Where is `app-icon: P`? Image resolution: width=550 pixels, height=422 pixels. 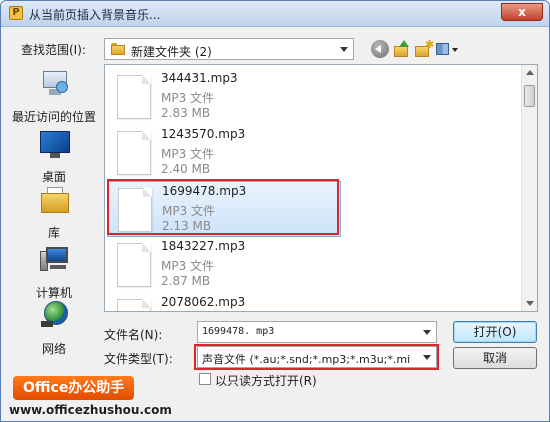 app-icon: P is located at coordinates (16, 13).